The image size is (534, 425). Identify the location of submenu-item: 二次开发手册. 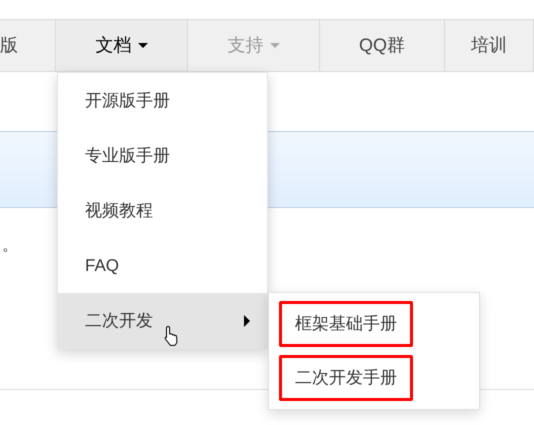
(346, 378).